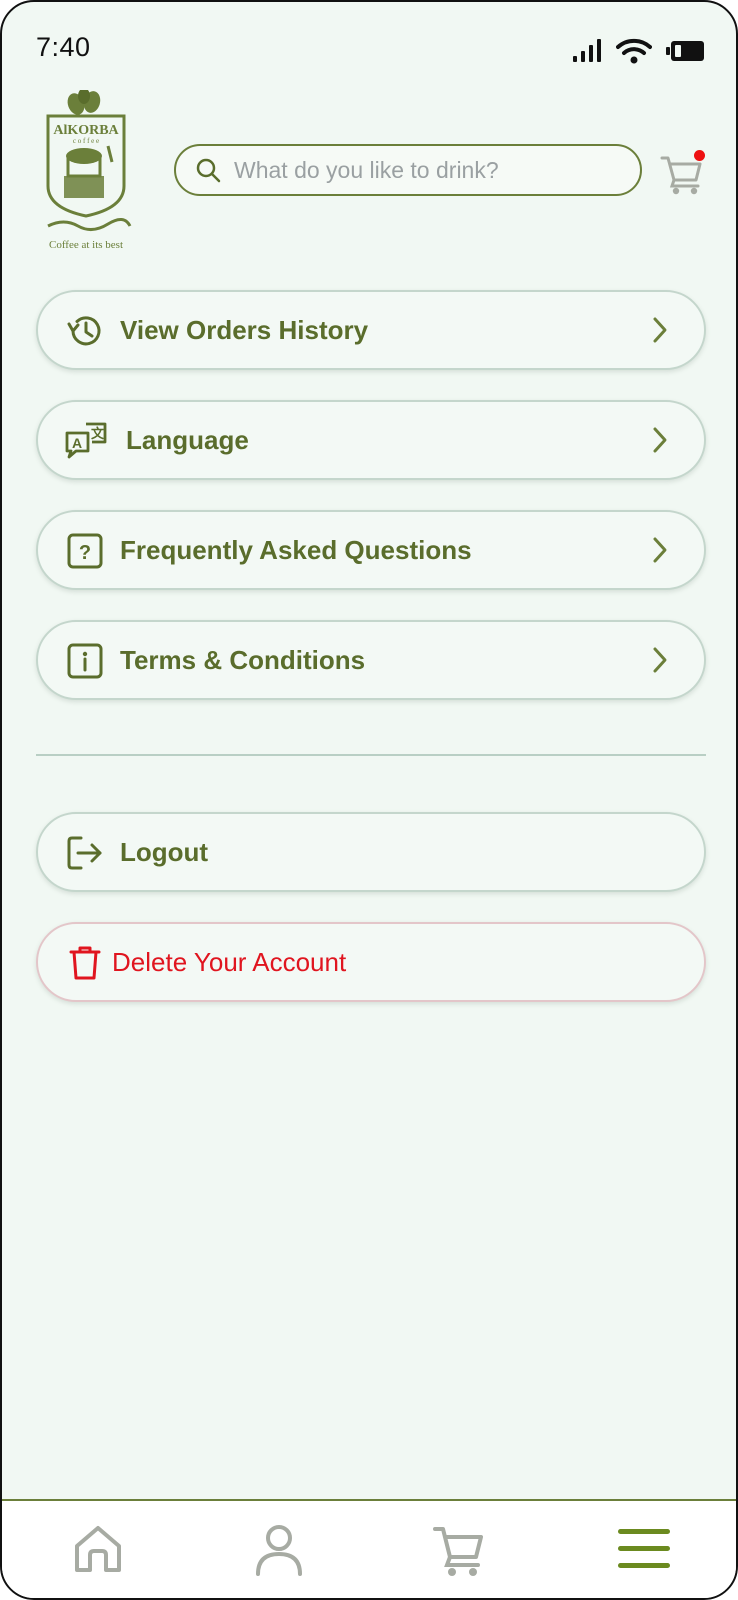 The width and height of the screenshot is (738, 1600). What do you see at coordinates (634, 53) in the screenshot?
I see `wifi-icon` at bounding box center [634, 53].